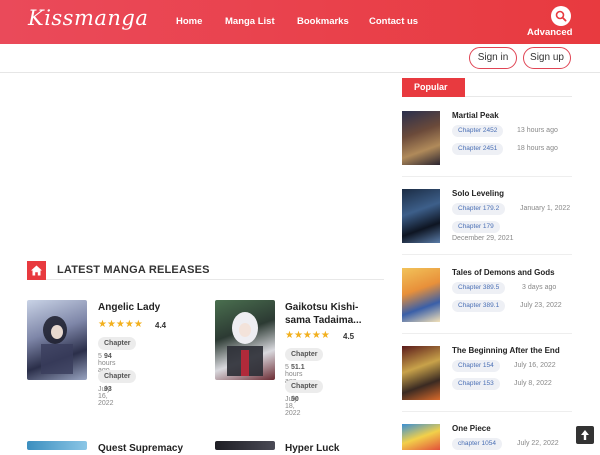 The height and width of the screenshot is (455, 600). What do you see at coordinates (476, 227) in the screenshot?
I see `chapter-link: Chapter 179` at bounding box center [476, 227].